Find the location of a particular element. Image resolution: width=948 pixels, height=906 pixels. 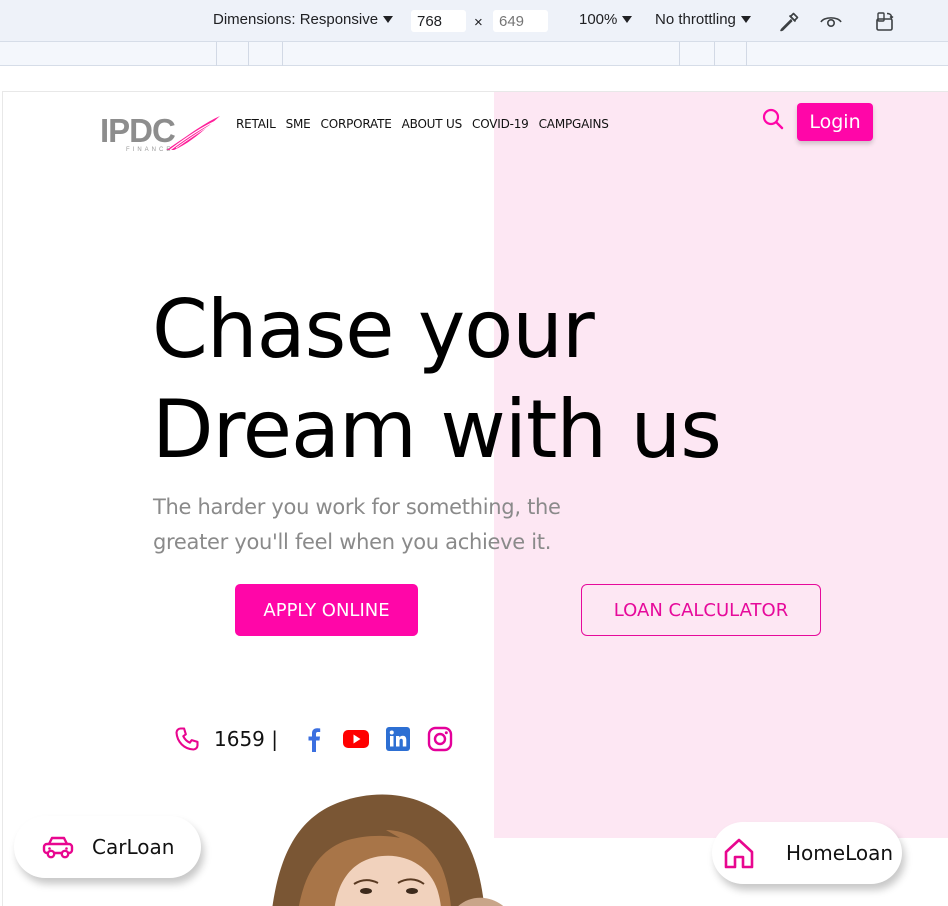

media-query-bar is located at coordinates (474, 54).